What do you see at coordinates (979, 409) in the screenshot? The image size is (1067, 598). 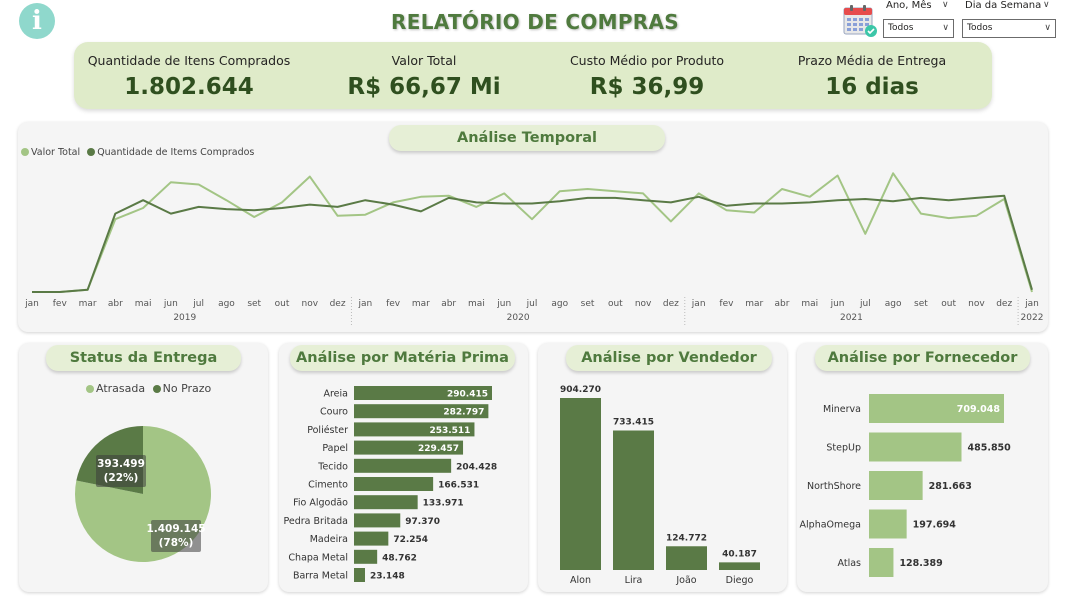 I see `data-label: 709.048` at bounding box center [979, 409].